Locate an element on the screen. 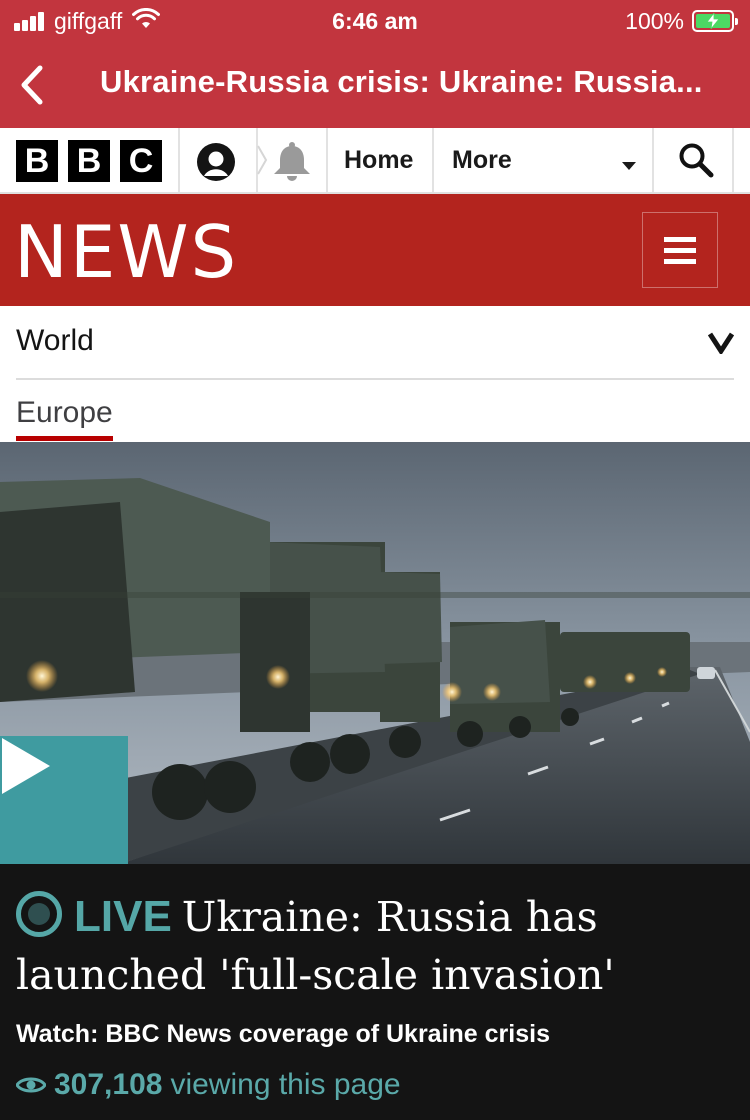 The height and width of the screenshot is (1120, 750). news-banner: NEWS is located at coordinates (375, 250).